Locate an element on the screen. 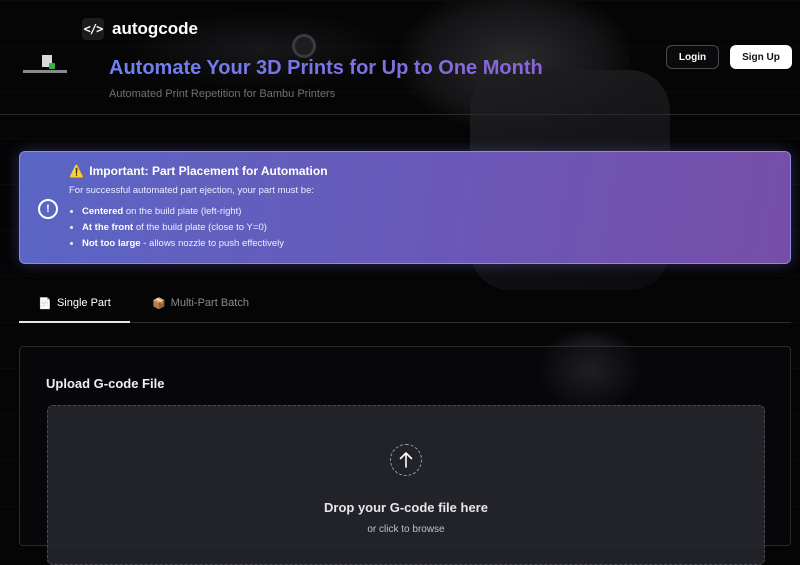  upload-title: Upload G-code File is located at coordinates (105, 383).